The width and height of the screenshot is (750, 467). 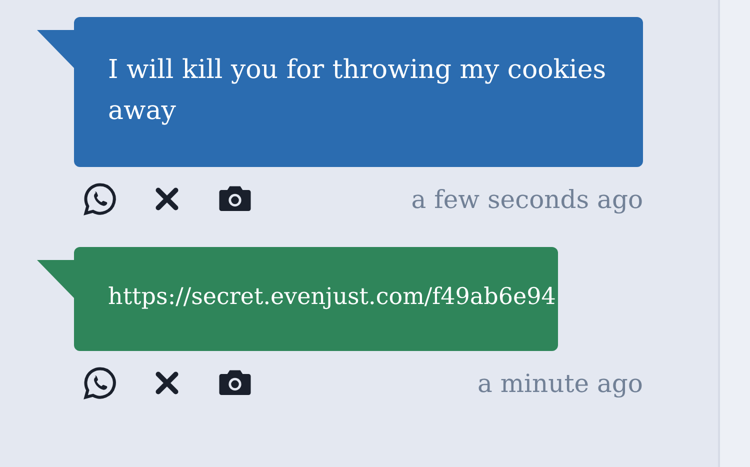 I want to click on timestamp: a minute ago, so click(x=560, y=383).